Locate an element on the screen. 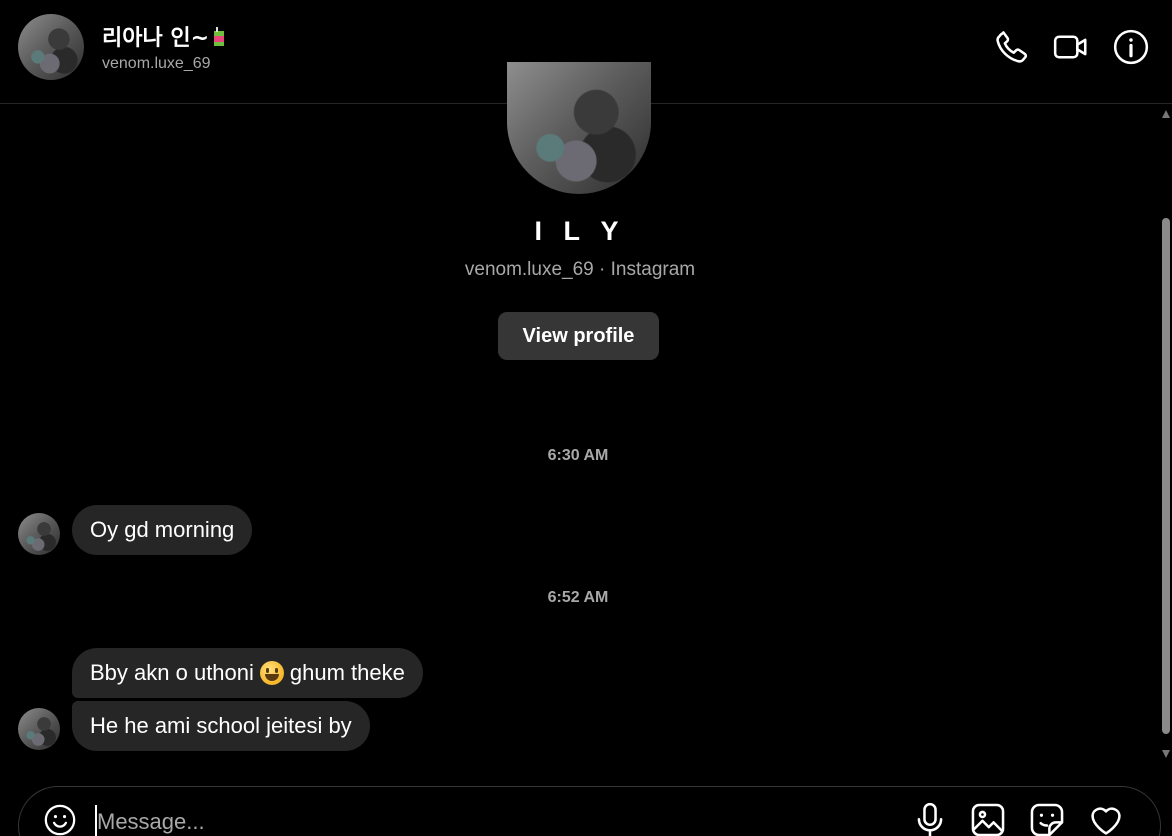 This screenshot has height=836, width=1172. message-bubble: Oy gd morning is located at coordinates (162, 530).